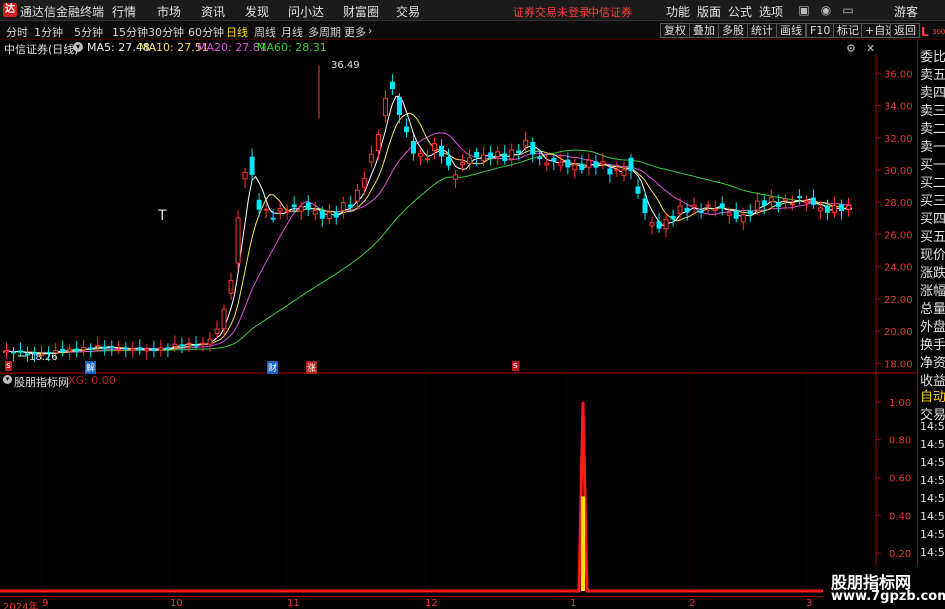  Describe the element at coordinates (88, 32) in the screenshot. I see `period-5min: 5分钟` at that location.